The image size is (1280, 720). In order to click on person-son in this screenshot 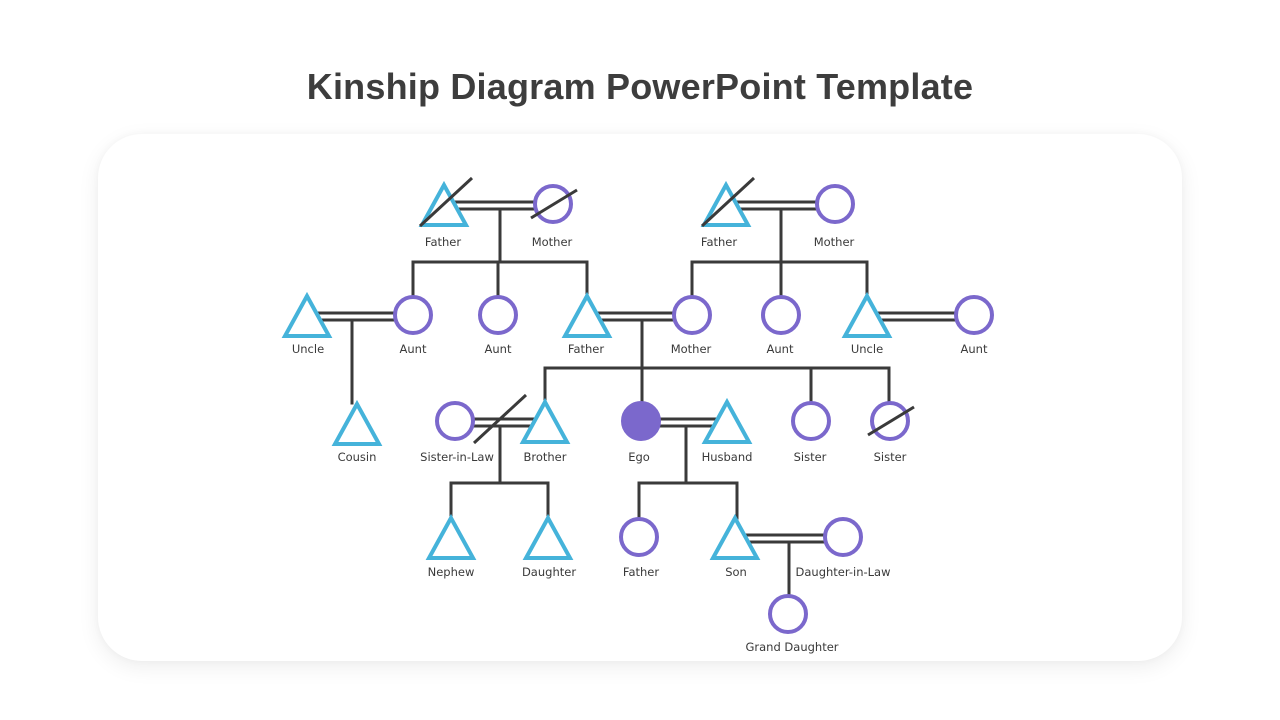, I will do `click(735, 536)`.